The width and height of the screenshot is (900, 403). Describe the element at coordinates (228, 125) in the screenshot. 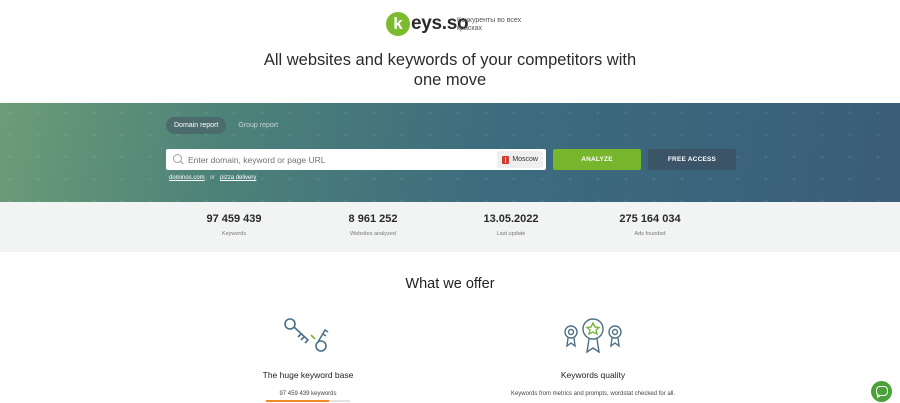

I see `report-tabs: Domain report Group report` at that location.